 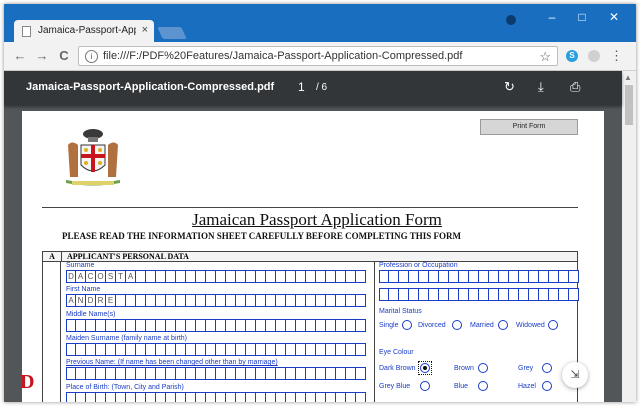 I want to click on scrollbar-thumb, so click(x=629, y=105).